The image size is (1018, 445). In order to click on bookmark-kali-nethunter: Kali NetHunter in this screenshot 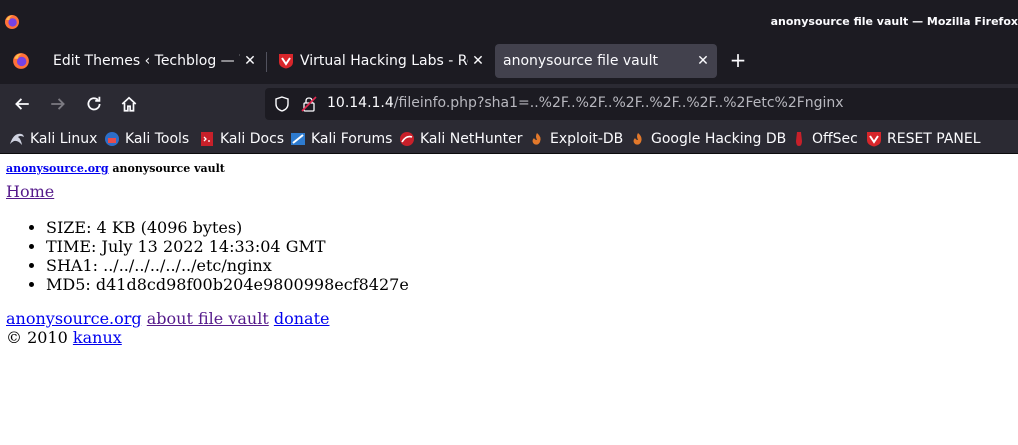, I will do `click(460, 139)`.